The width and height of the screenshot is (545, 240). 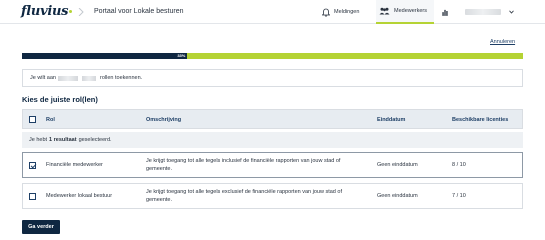 What do you see at coordinates (163, 120) in the screenshot?
I see `header-omschrijving: Omschrijving` at bounding box center [163, 120].